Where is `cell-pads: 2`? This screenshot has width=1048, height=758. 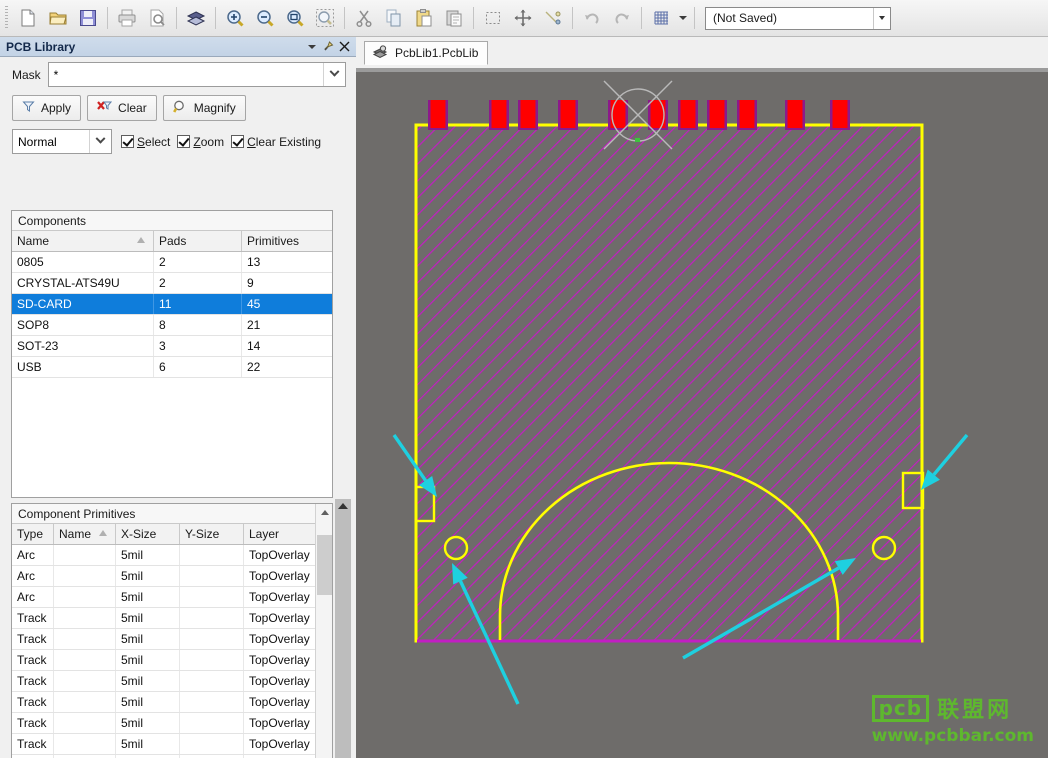 cell-pads: 2 is located at coordinates (198, 283).